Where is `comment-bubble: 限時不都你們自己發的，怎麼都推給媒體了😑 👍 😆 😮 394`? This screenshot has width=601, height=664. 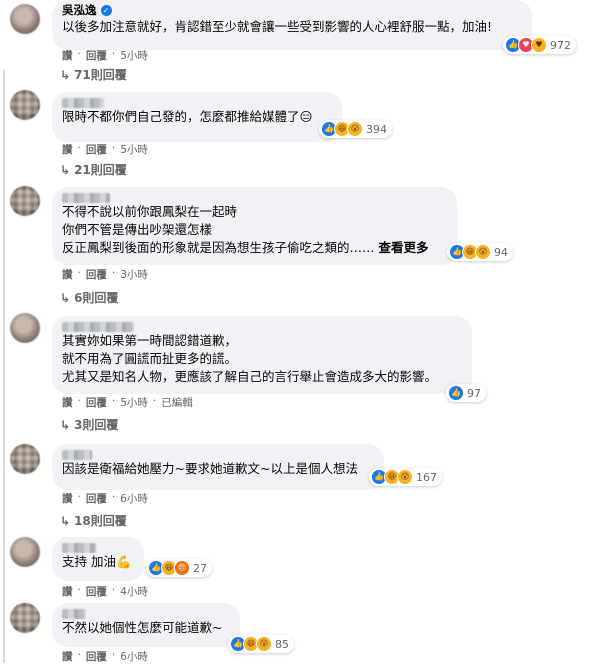 comment-bubble: 限時不都你們自己發的，怎麼都推給媒體了😑 👍 😆 😮 394 is located at coordinates (222, 117).